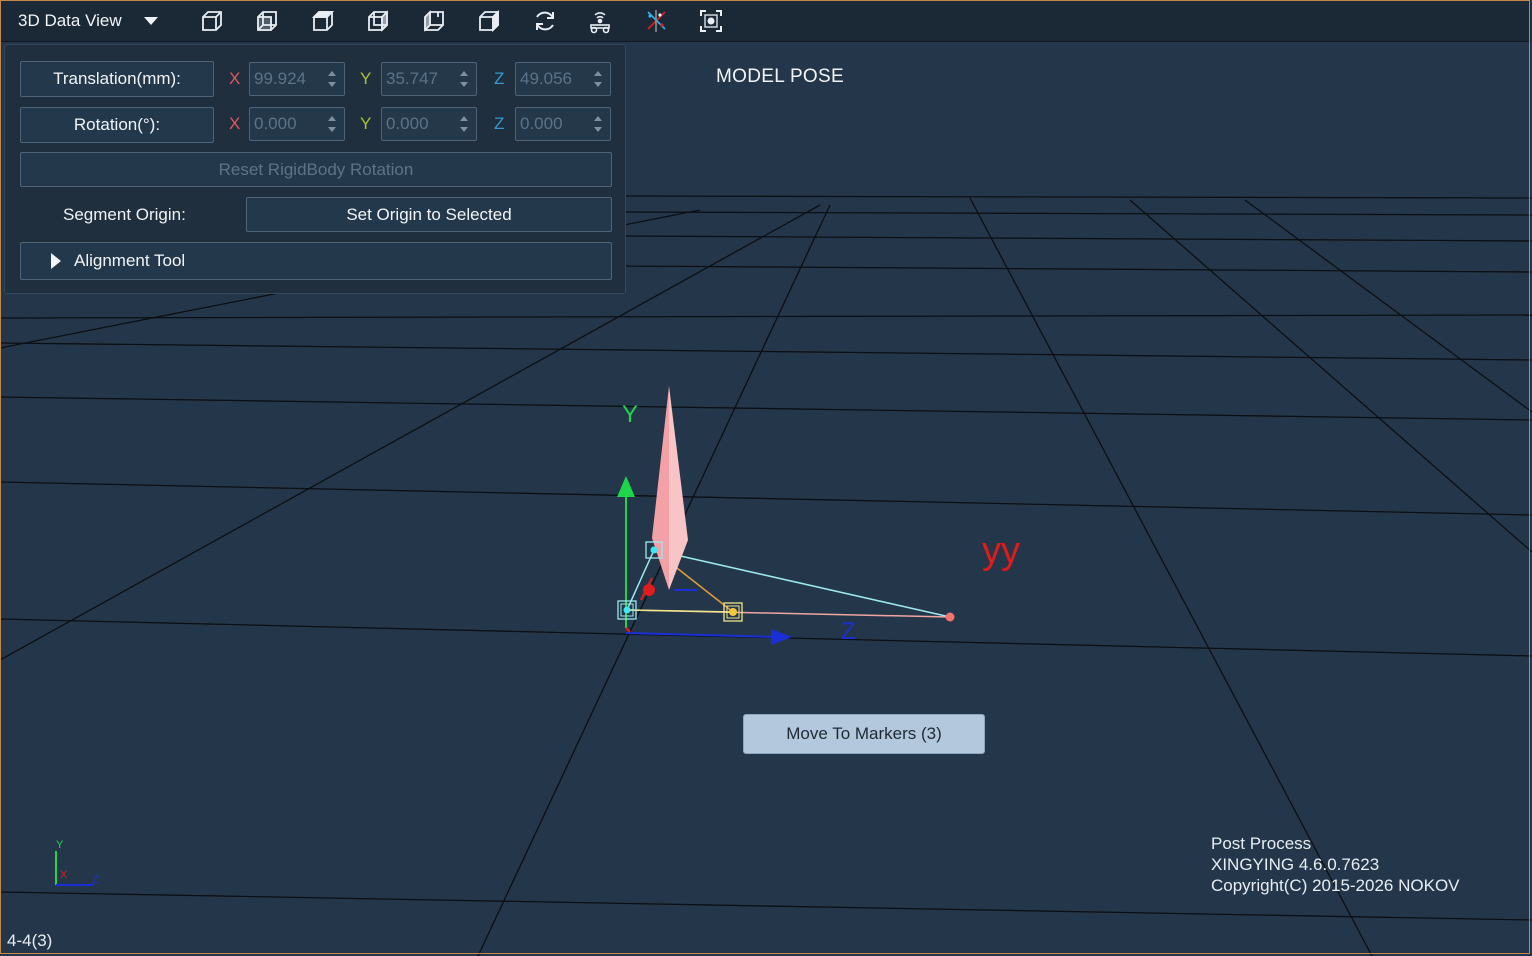 The height and width of the screenshot is (956, 1532). I want to click on view-selector: 3D Data View, so click(91, 21).